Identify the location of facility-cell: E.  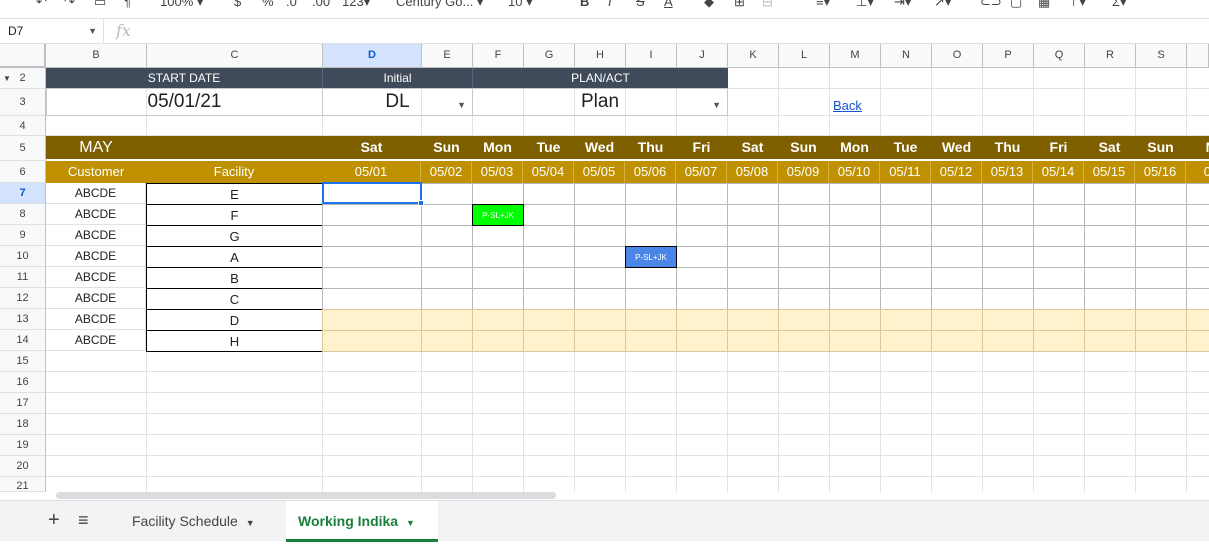
(234, 194).